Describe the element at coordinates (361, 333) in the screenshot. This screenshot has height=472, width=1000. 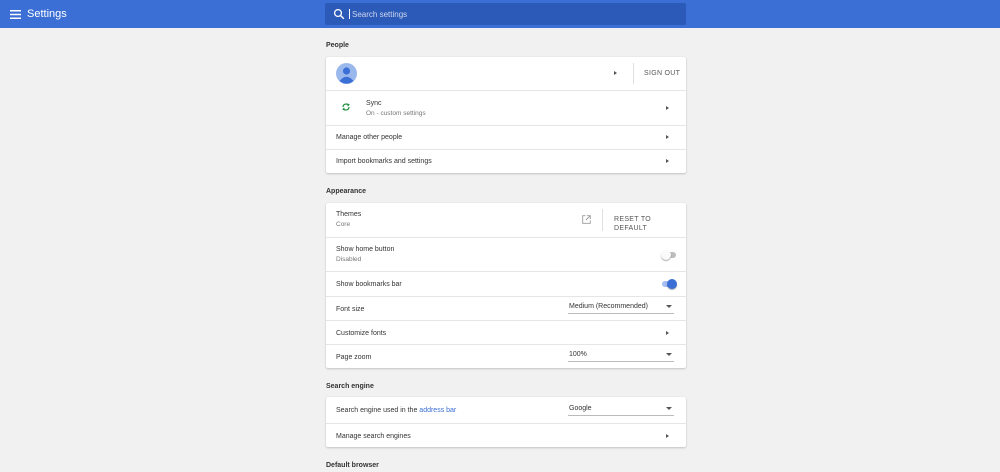
I see `customize-fonts-label: Customize fonts` at that location.